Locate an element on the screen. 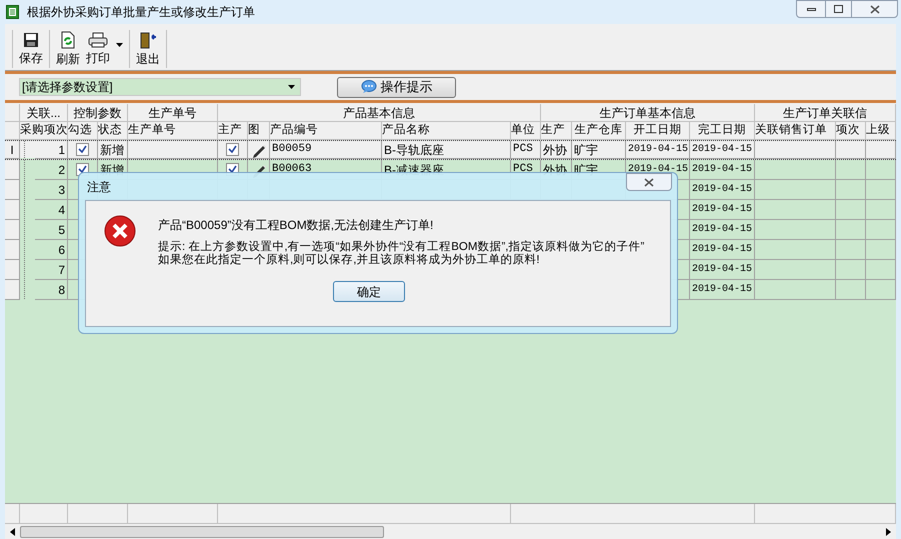  row-index: 6 is located at coordinates (51, 250).